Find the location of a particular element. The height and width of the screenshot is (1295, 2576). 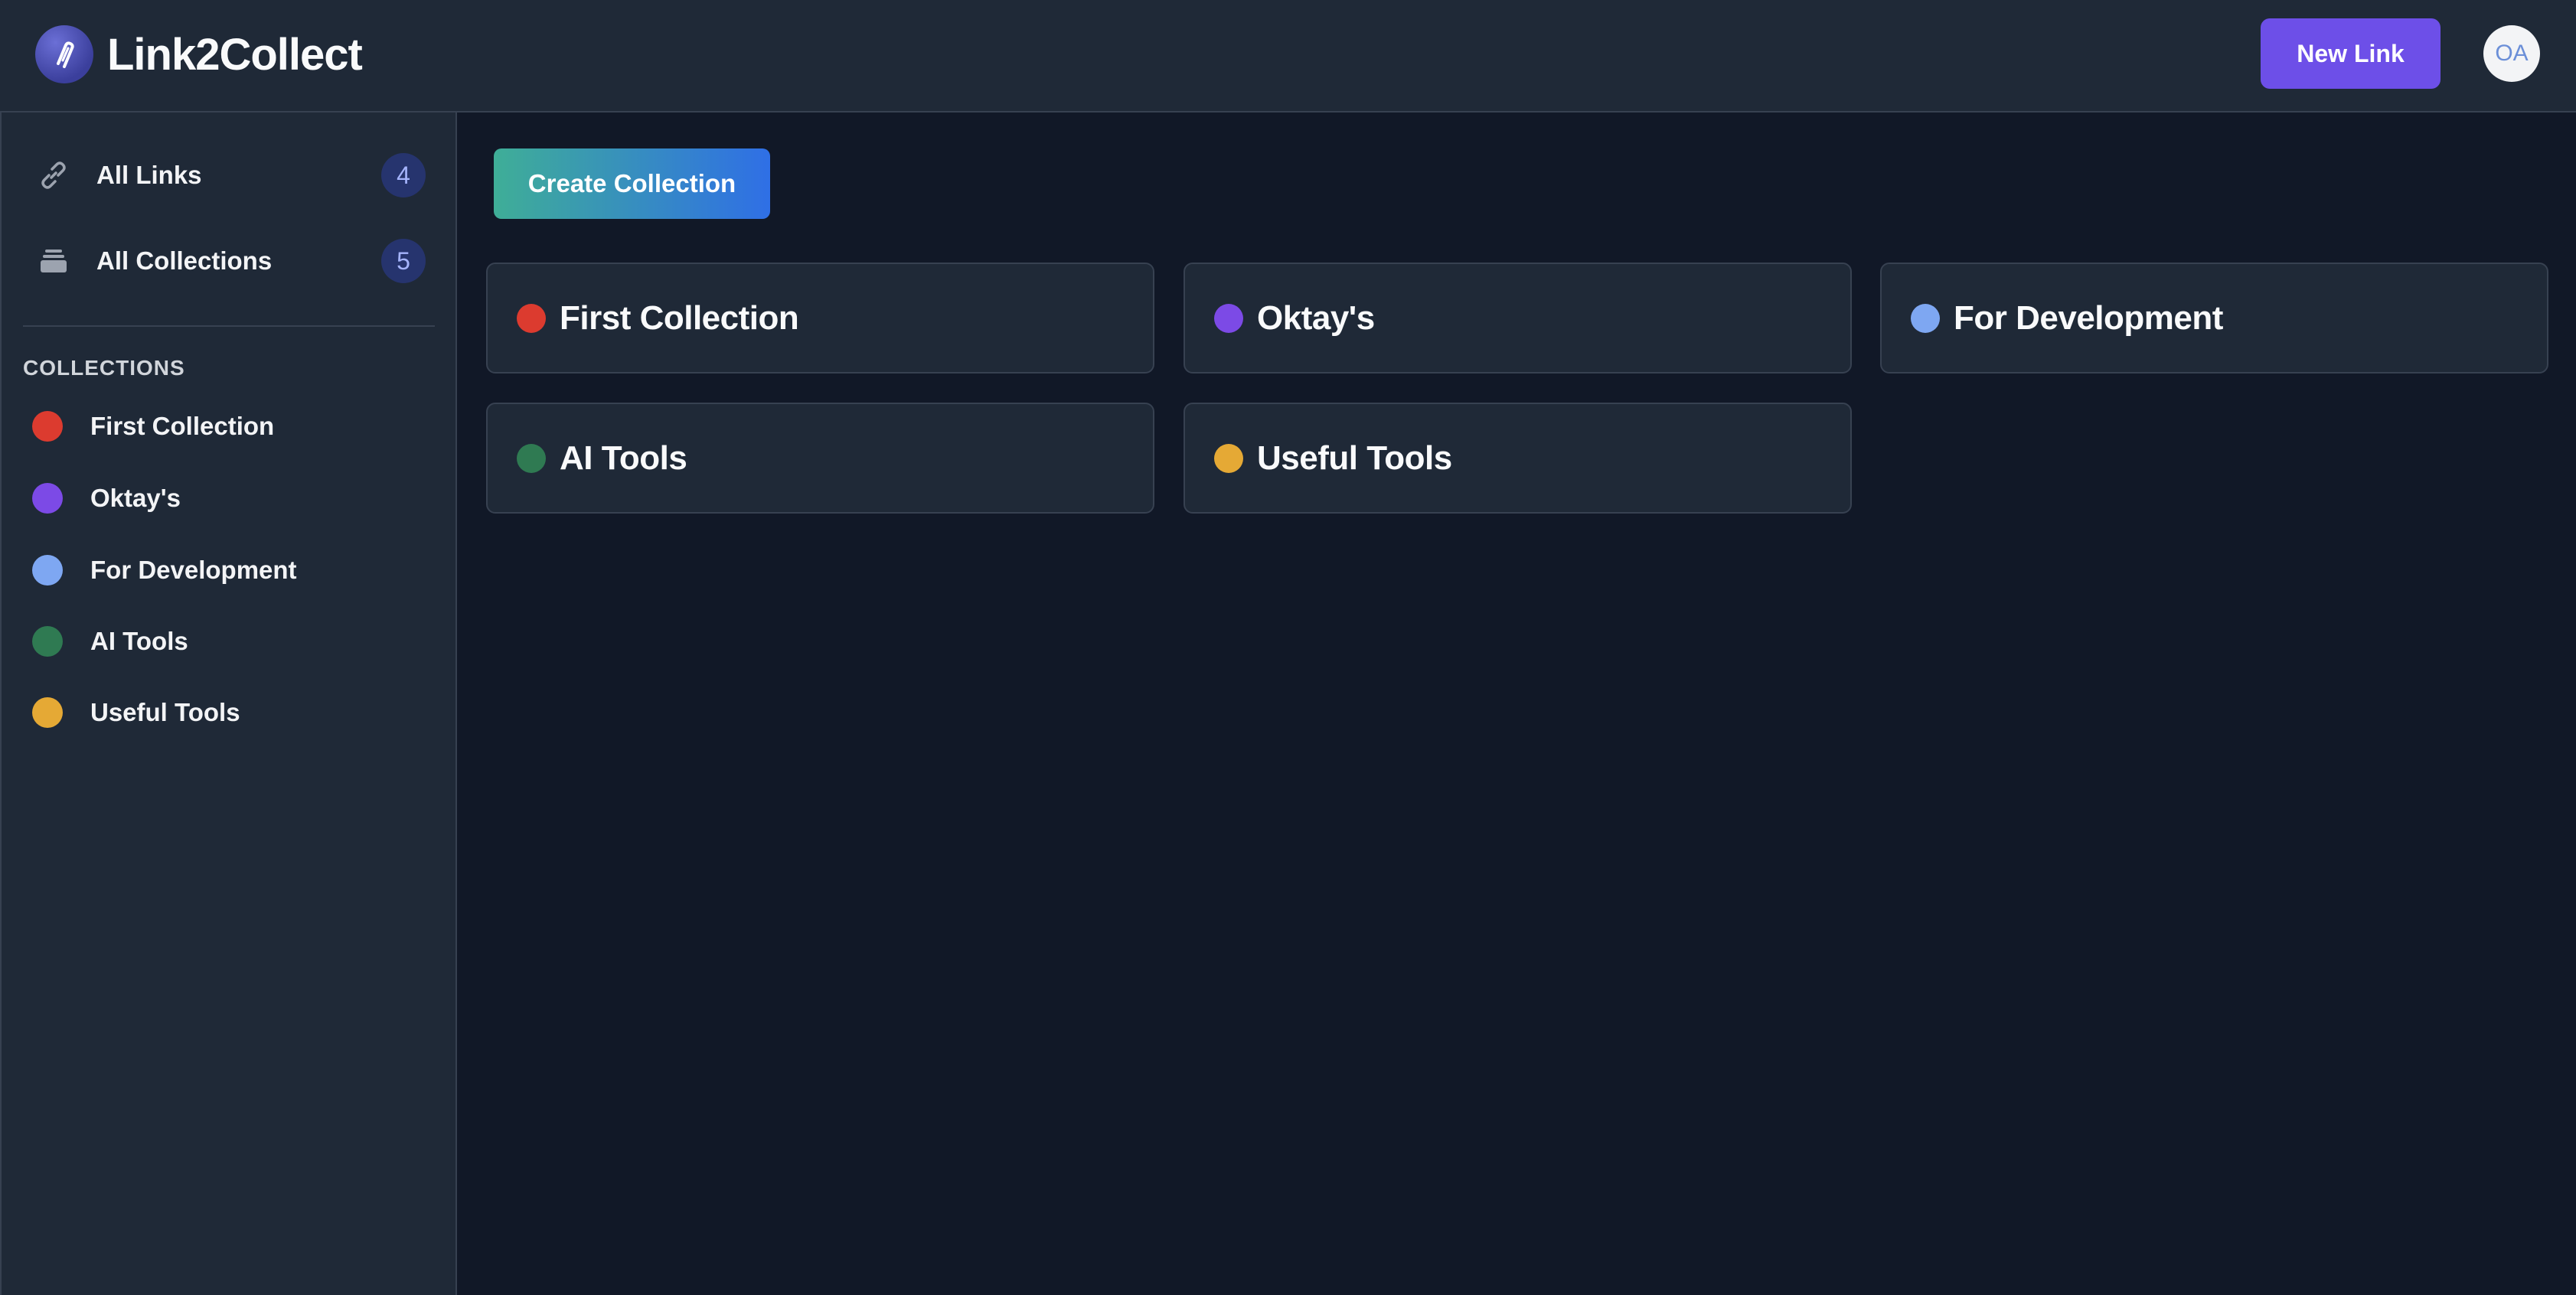

new-link-button: New Link is located at coordinates (2351, 53).